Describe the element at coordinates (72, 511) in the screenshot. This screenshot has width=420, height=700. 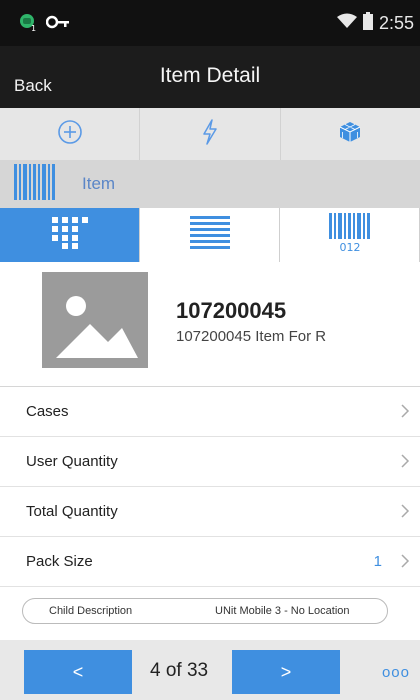
I see `row-label: Total Quantity` at that location.